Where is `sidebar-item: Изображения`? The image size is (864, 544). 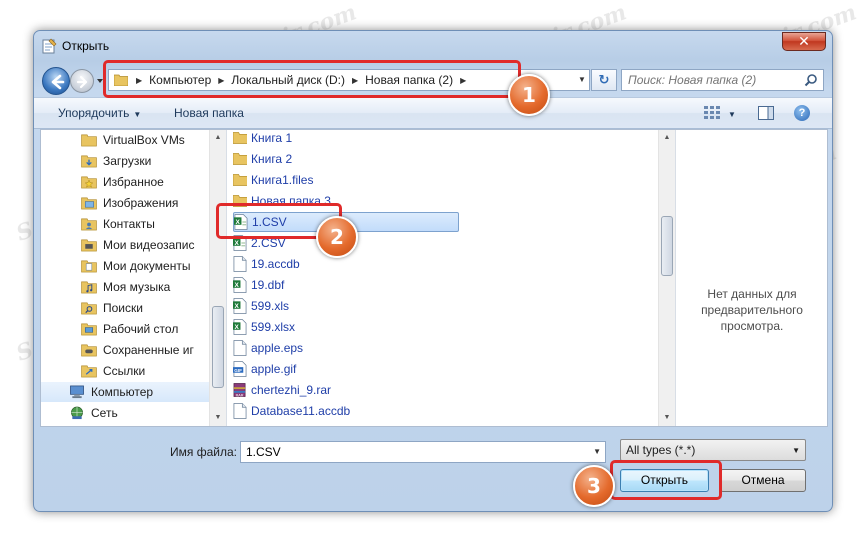
sidebar-item: Изображения is located at coordinates (129, 203).